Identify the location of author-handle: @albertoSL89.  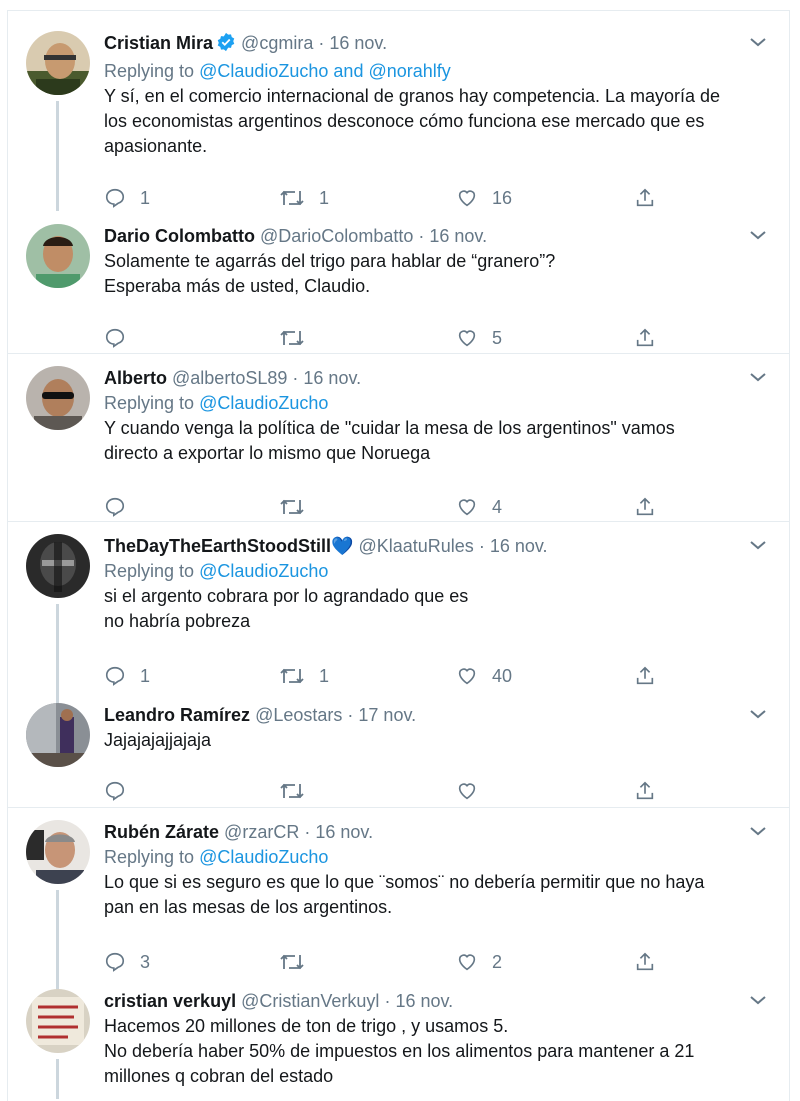
(229, 378).